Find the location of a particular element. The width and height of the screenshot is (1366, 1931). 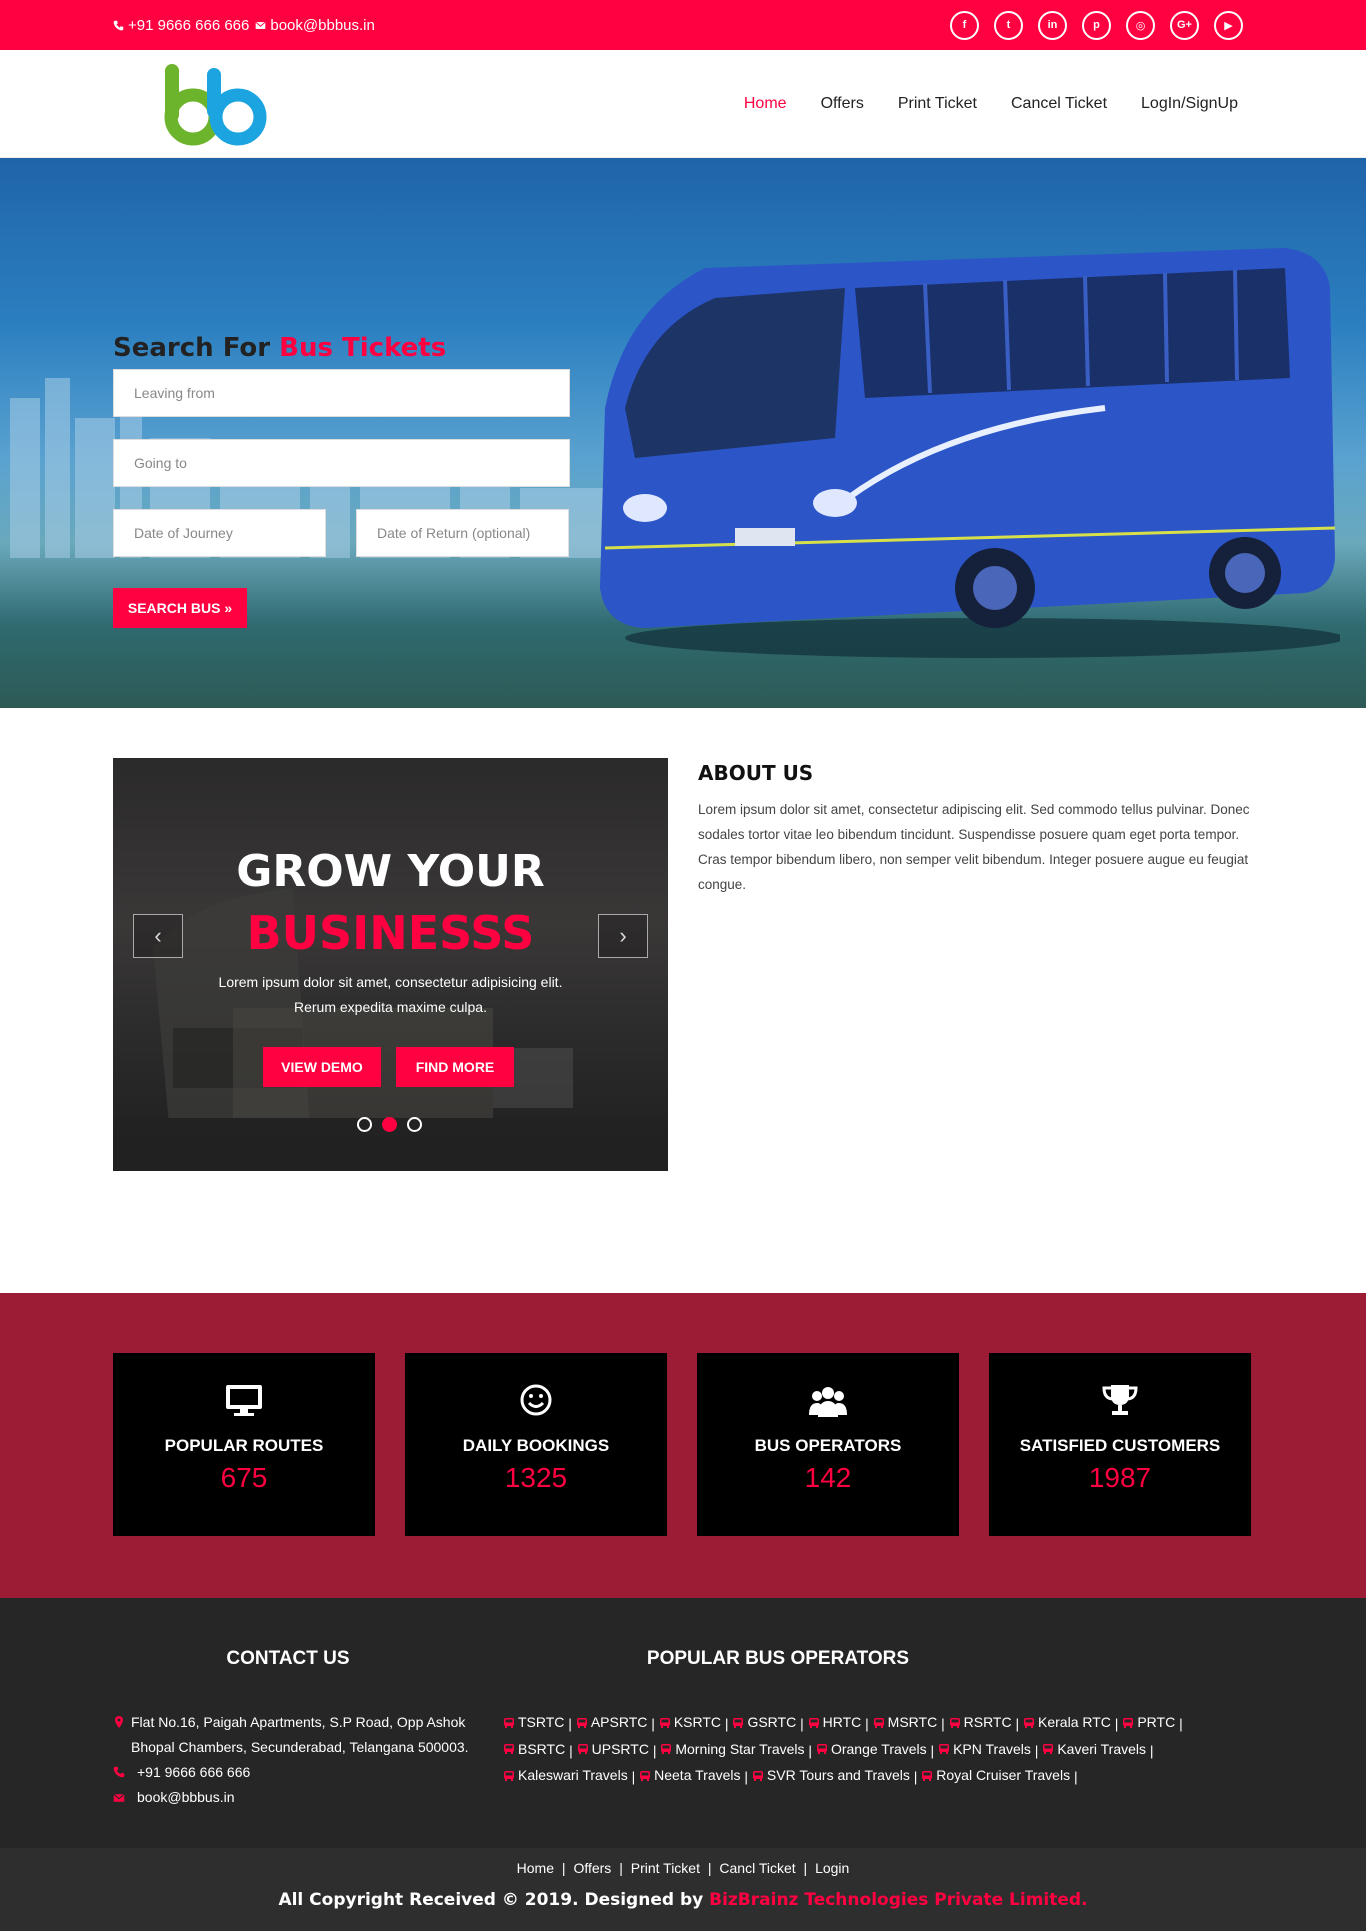

slider-title-line2: BUSINESSS is located at coordinates (390, 933).